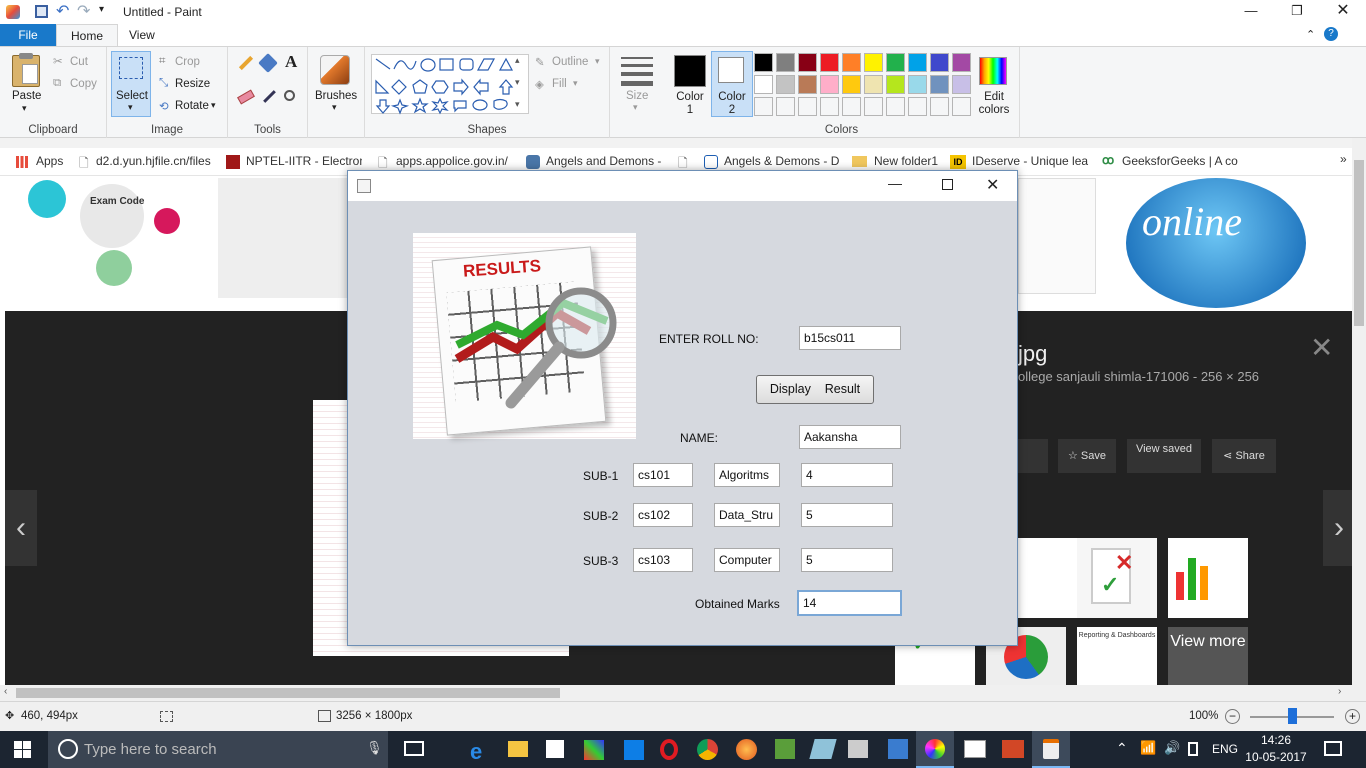  Describe the element at coordinates (1310, 34) in the screenshot. I see `collapse-ribbon-icon: ⌃` at that location.